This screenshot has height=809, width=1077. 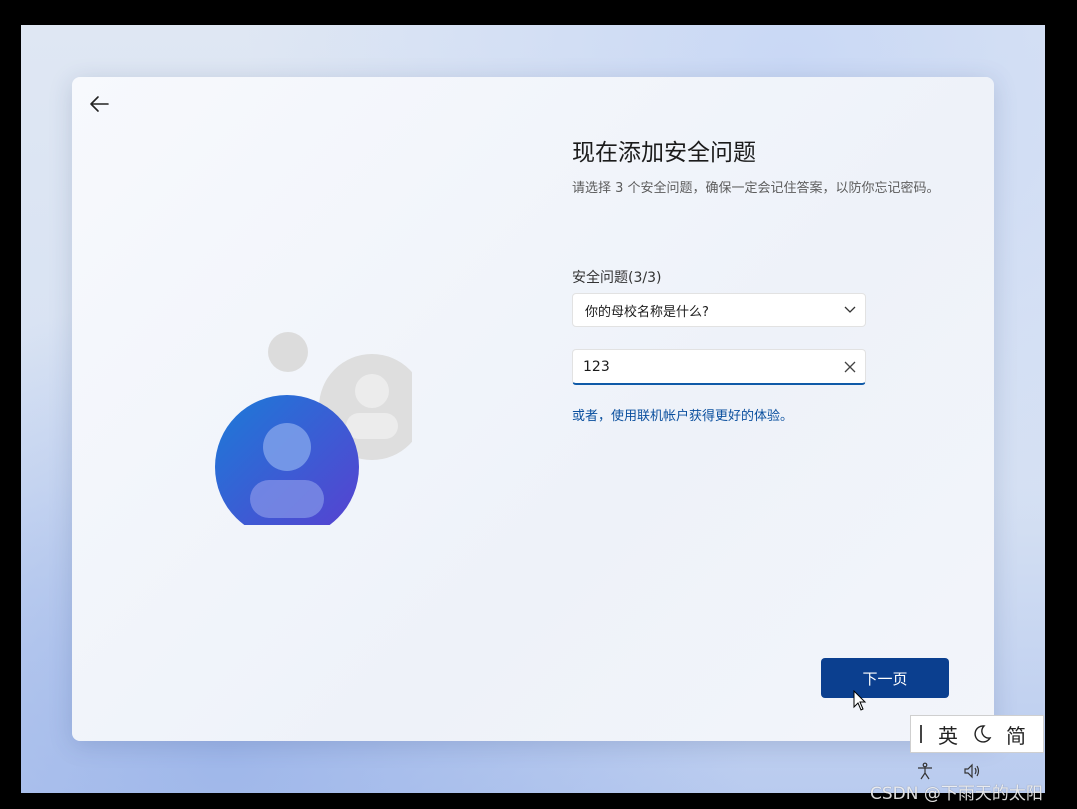 I want to click on answer-field, so click(x=719, y=367).